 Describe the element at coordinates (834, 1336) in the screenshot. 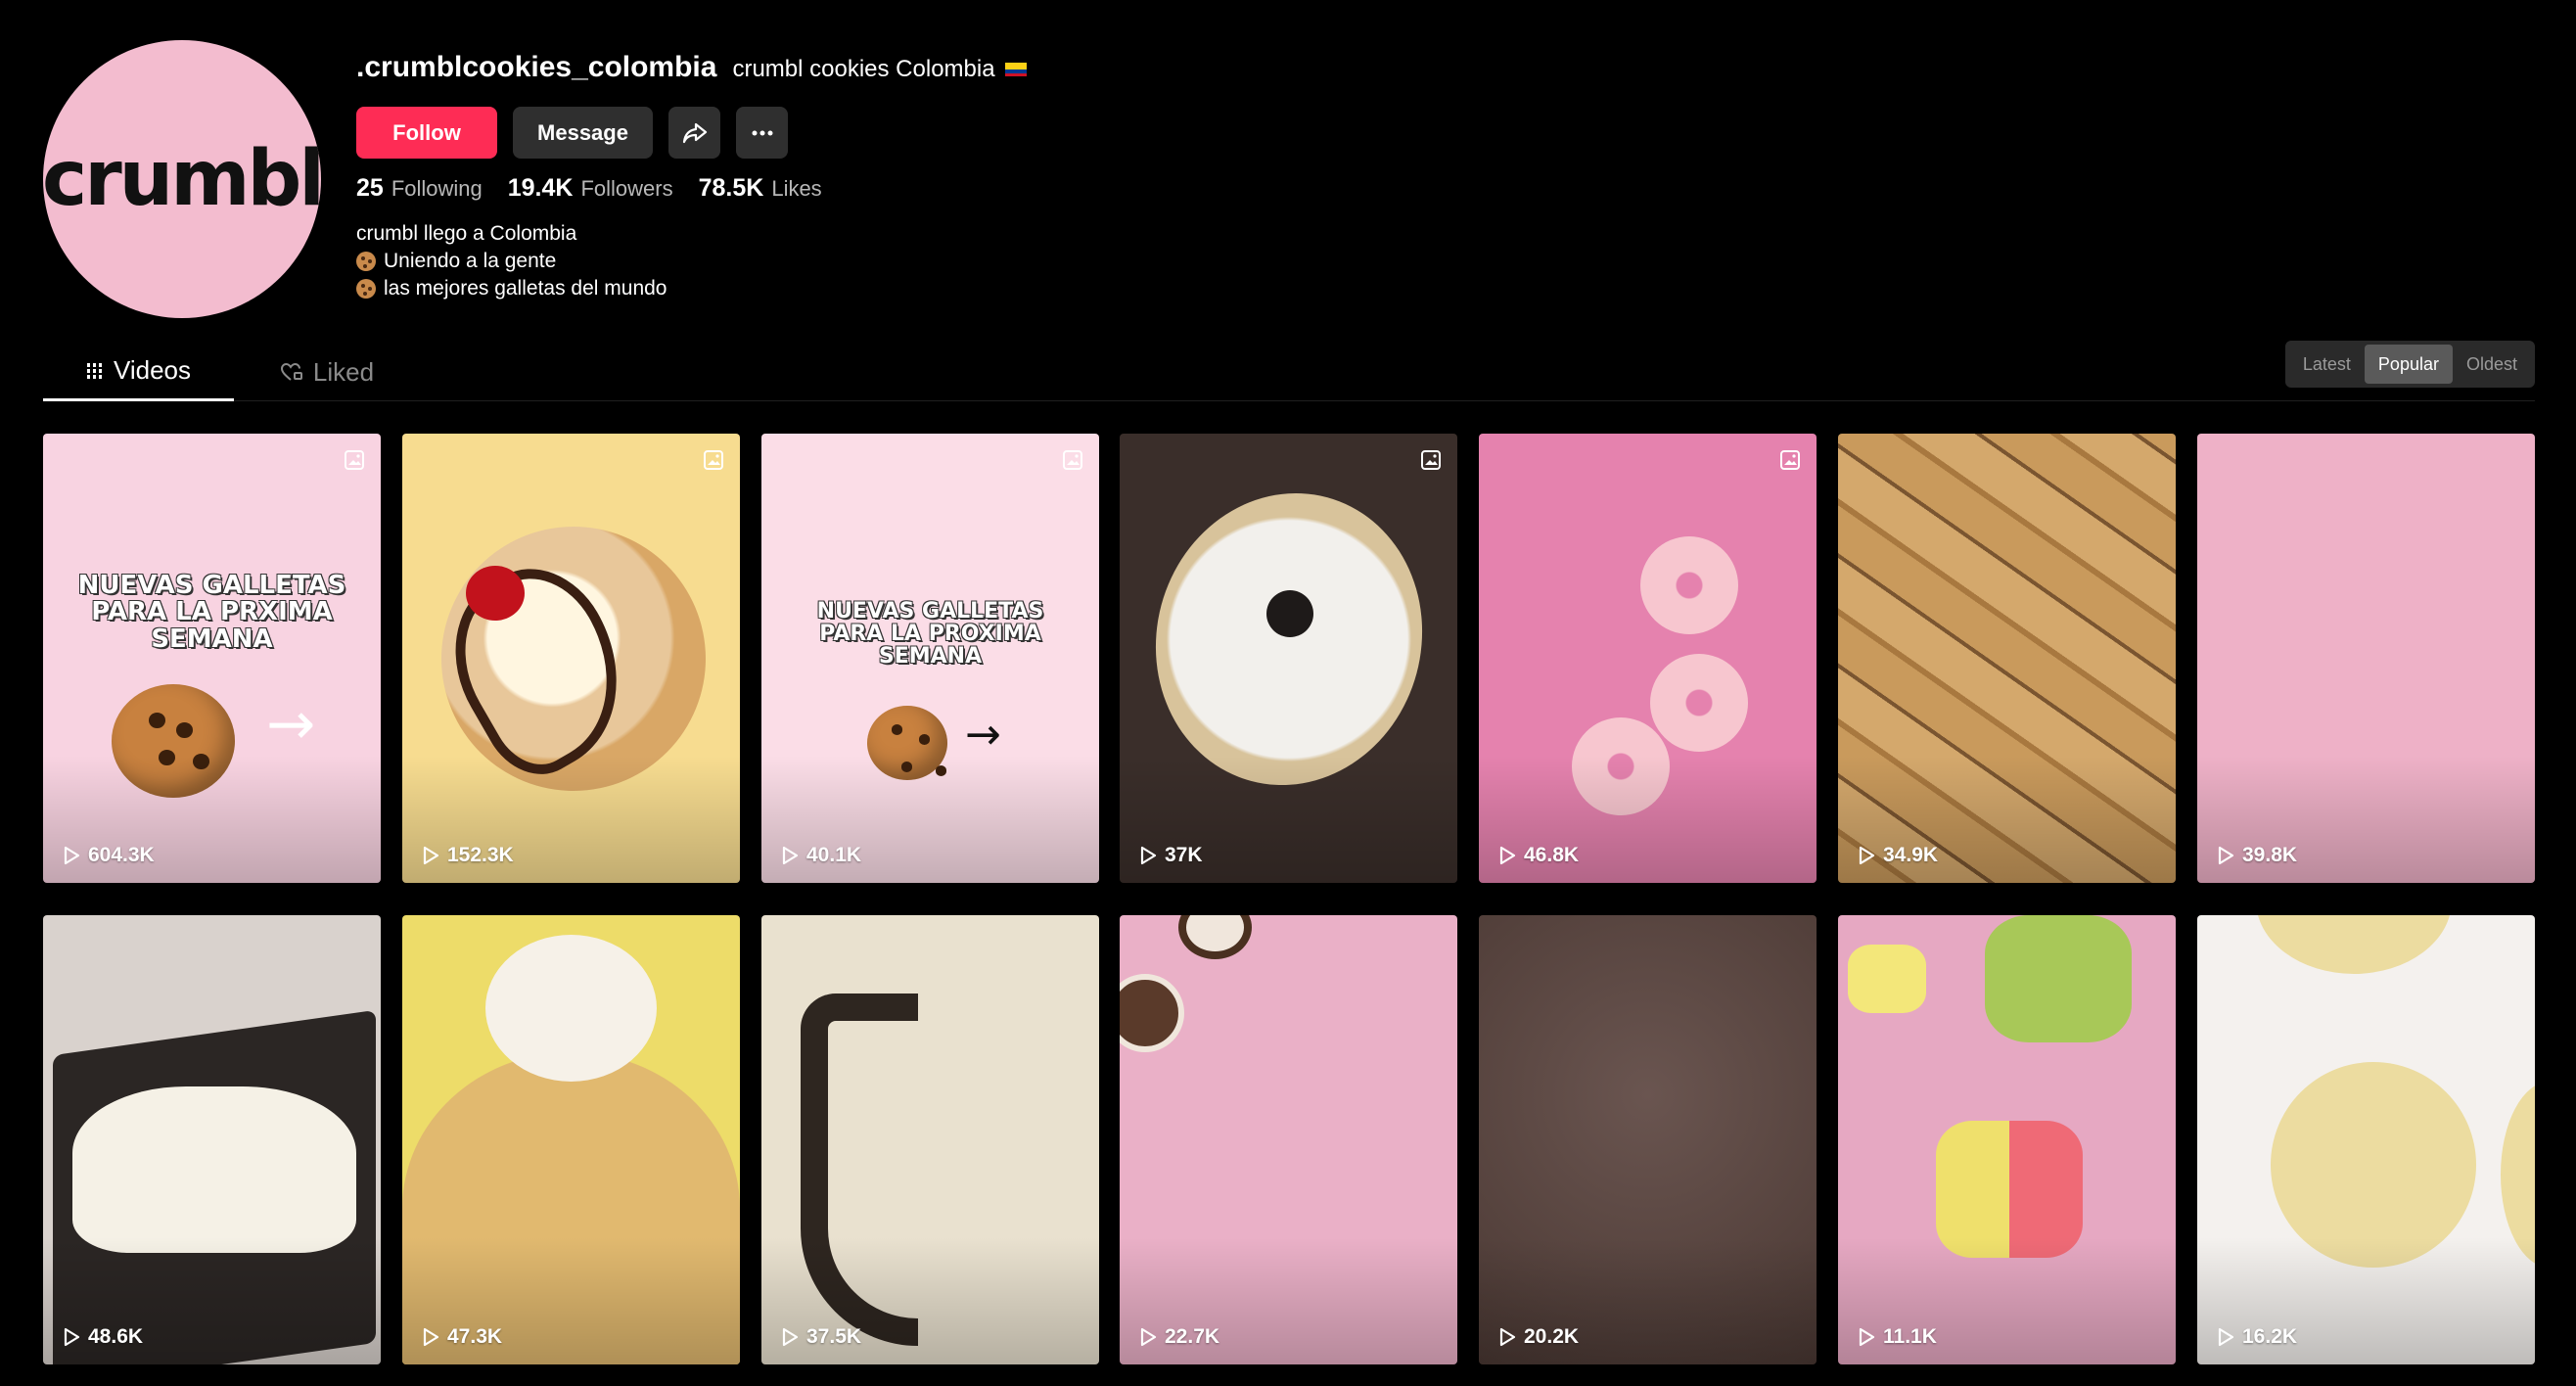

I see `view-count-text: 37.5K` at that location.